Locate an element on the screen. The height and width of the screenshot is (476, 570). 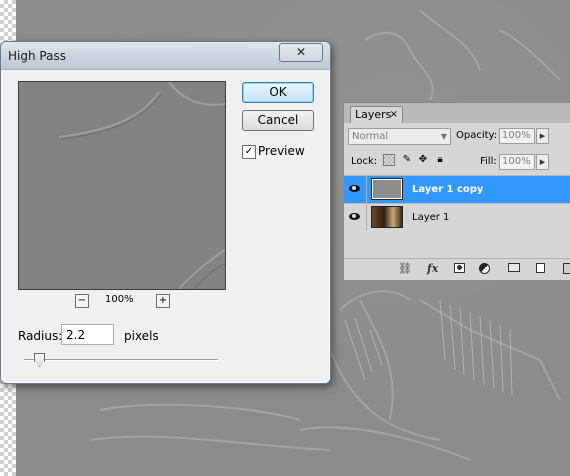
lock-all-padlock-icon: 🔒︎ is located at coordinates (440, 160).